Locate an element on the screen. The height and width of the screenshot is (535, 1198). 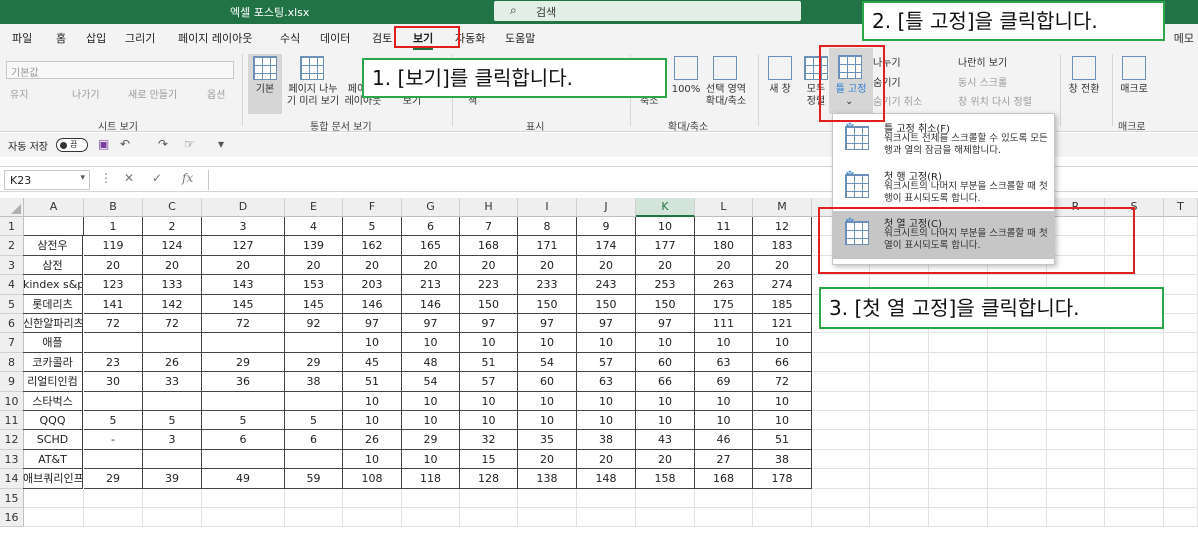
row-header-3: 3 is located at coordinates (12, 265).